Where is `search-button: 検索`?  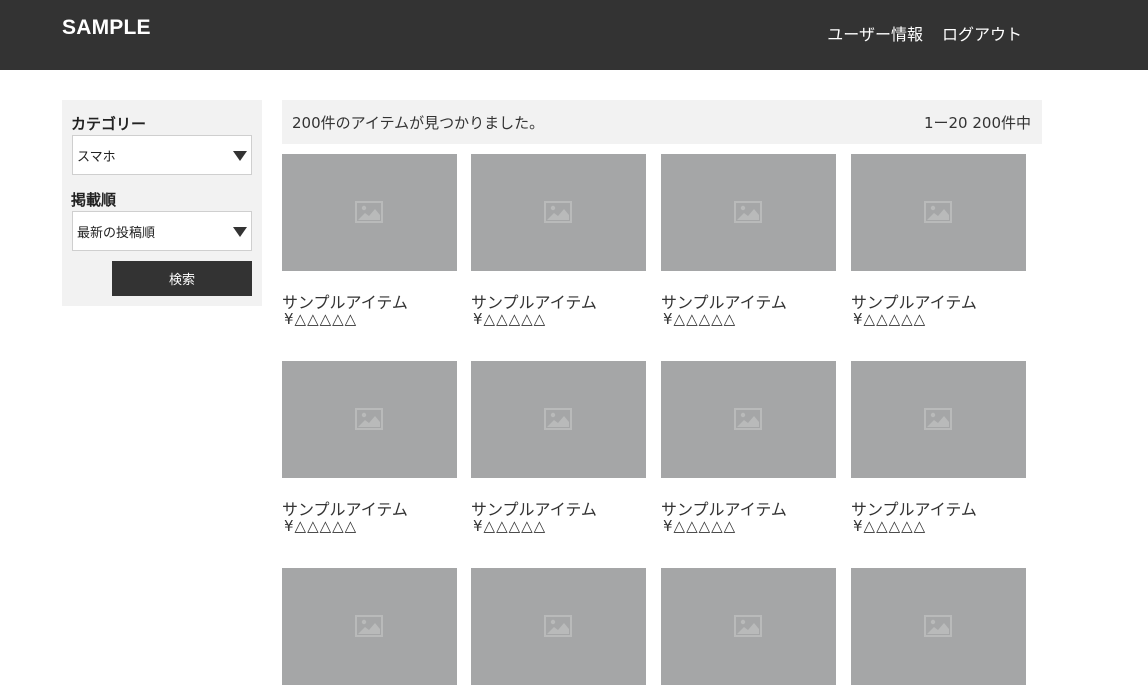
search-button: 検索 is located at coordinates (182, 278).